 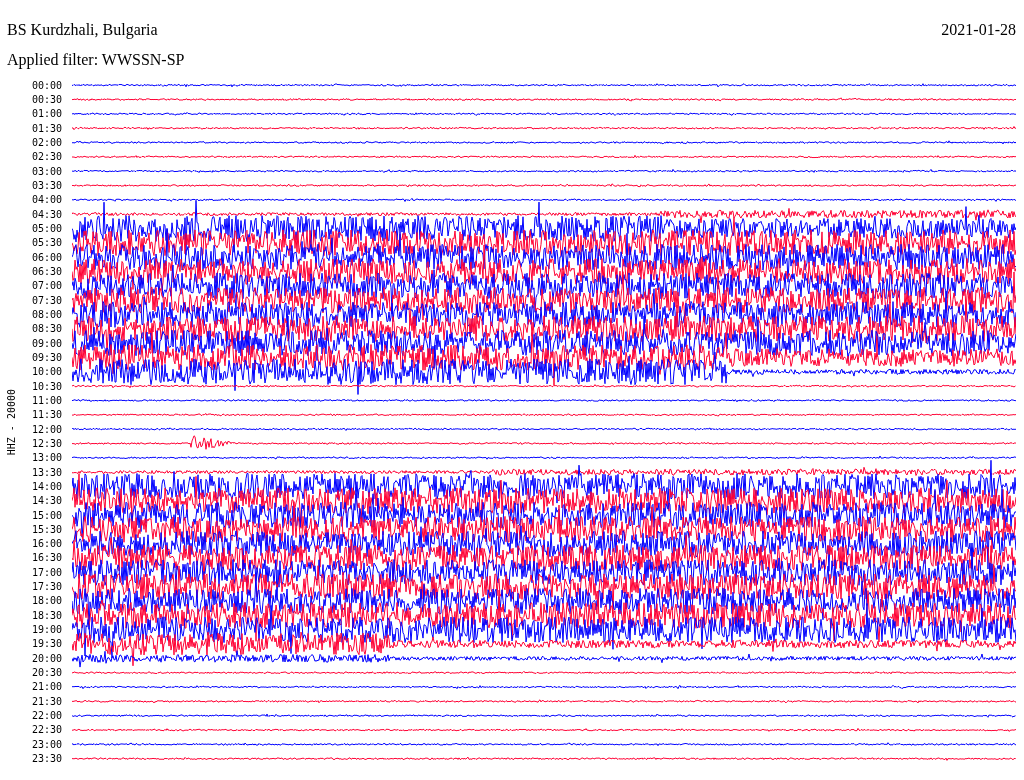 I want to click on time-label: 18:00, so click(x=46, y=601).